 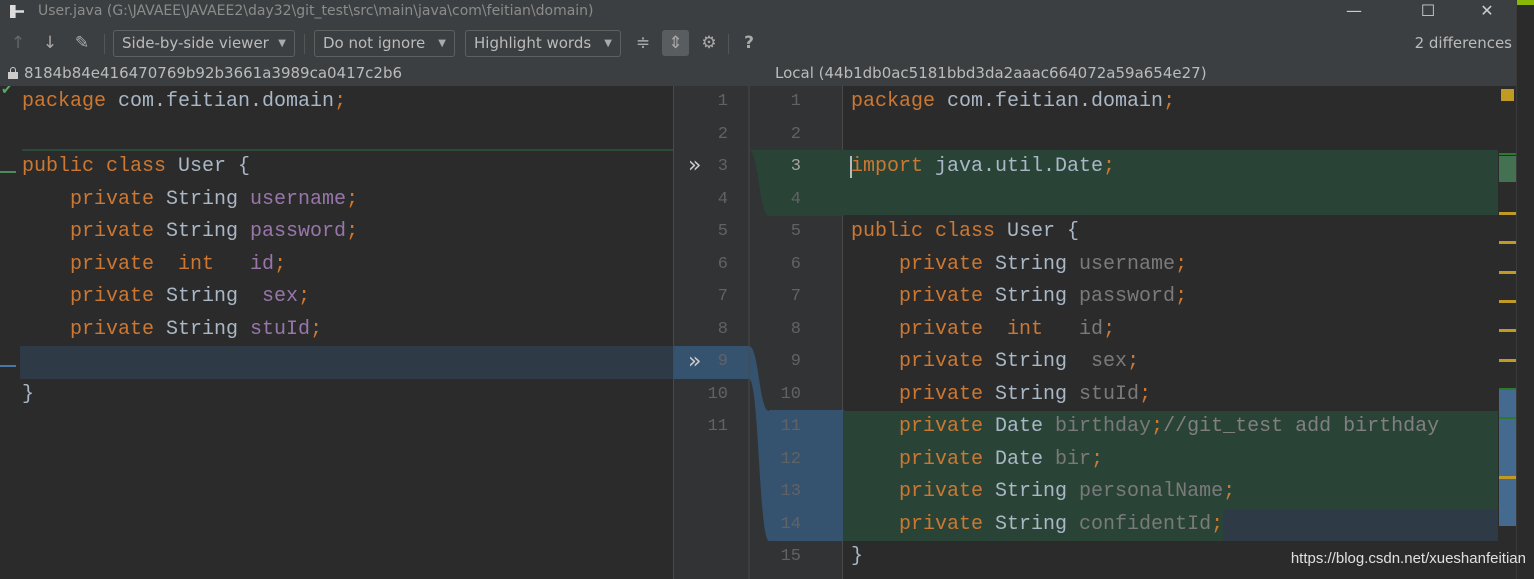 What do you see at coordinates (1170, 395) in the screenshot?
I see `code-line: private String stuId;` at bounding box center [1170, 395].